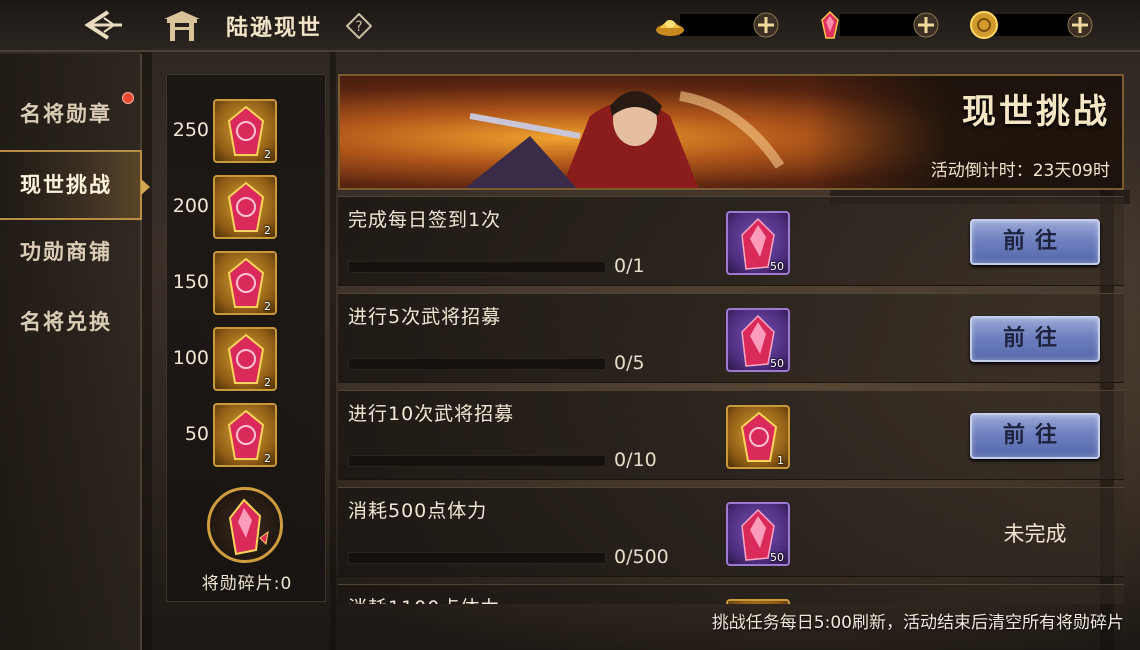 This screenshot has height=650, width=1140. I want to click on event-countdown: 活动倒计时：23天09时, so click(1020, 171).